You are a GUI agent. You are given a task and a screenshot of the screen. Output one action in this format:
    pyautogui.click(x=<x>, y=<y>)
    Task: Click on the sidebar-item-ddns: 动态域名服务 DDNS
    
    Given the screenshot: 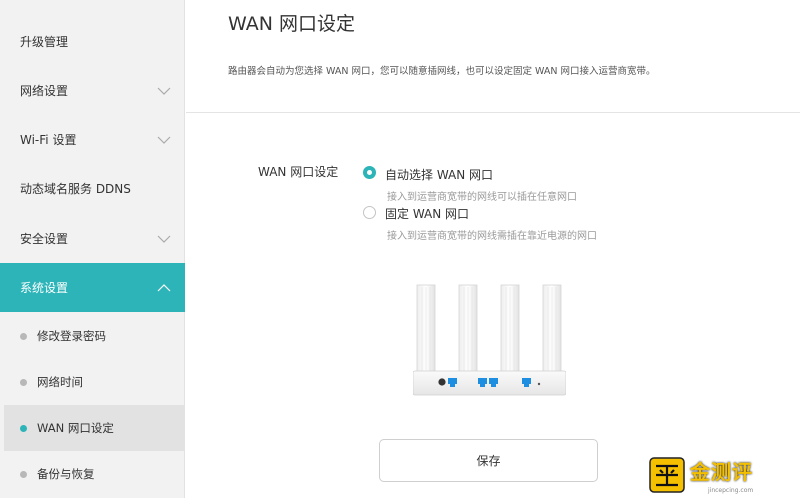 What is the action you would take?
    pyautogui.click(x=92, y=188)
    